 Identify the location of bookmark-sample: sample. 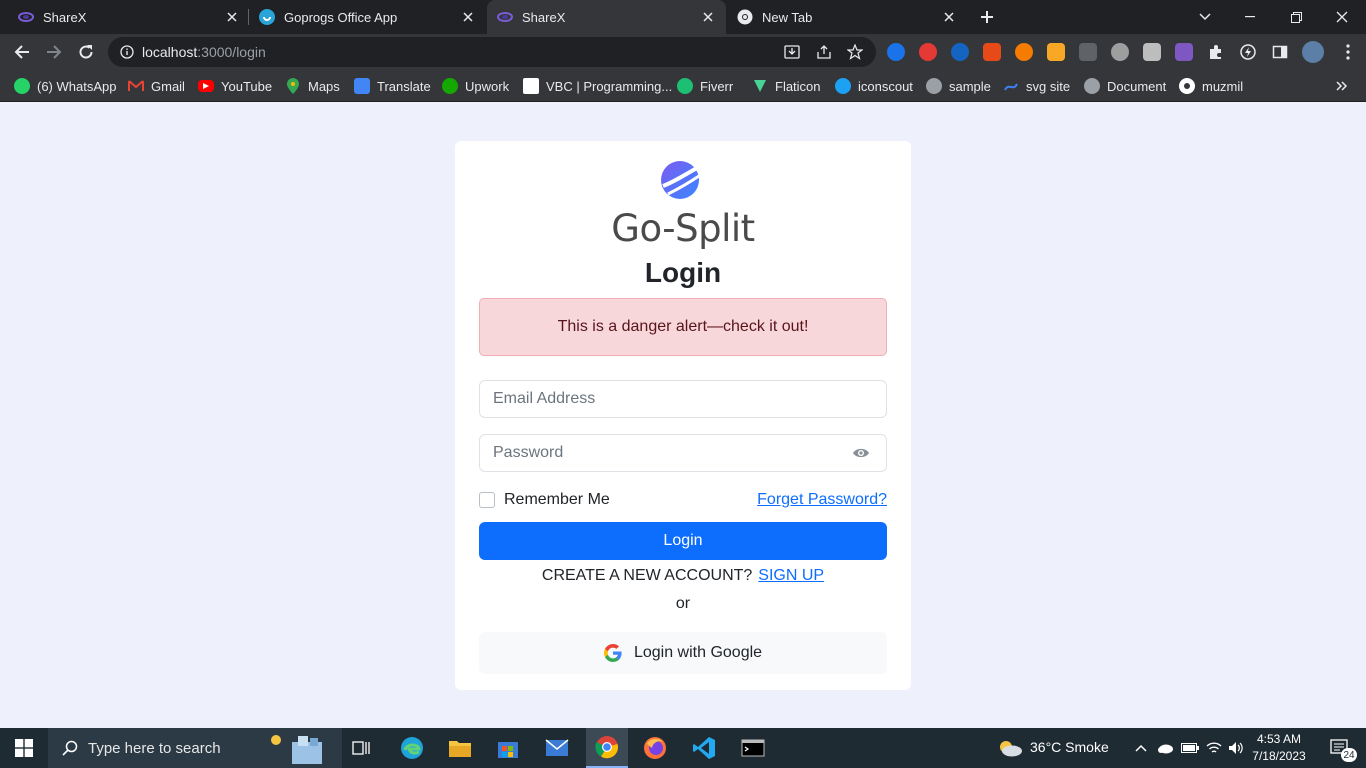
(958, 86).